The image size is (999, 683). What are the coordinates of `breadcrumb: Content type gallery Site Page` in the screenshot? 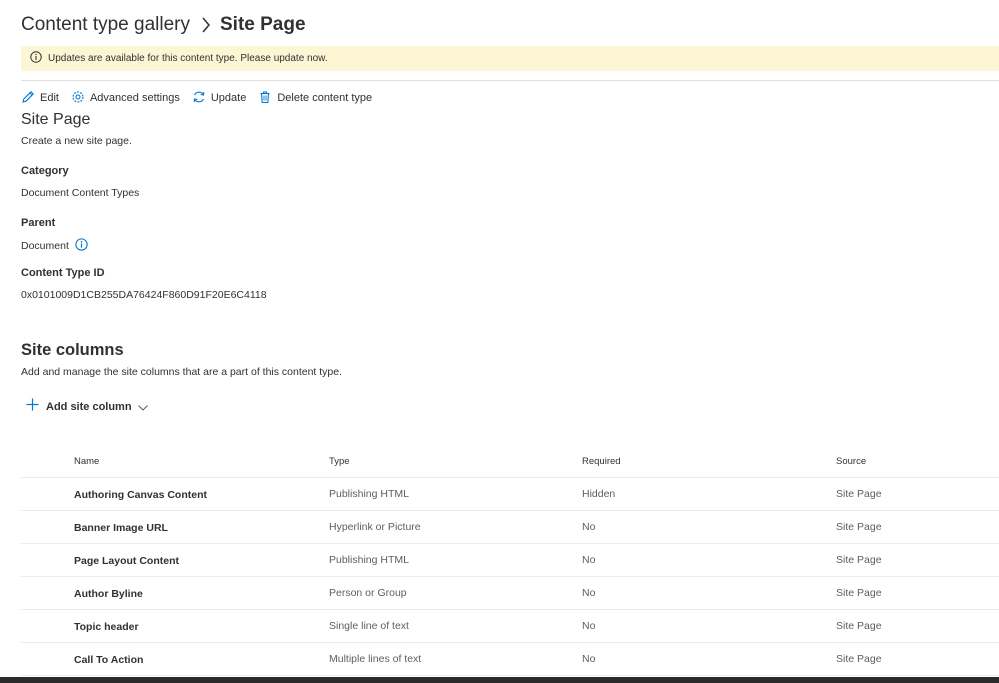 It's located at (163, 25).